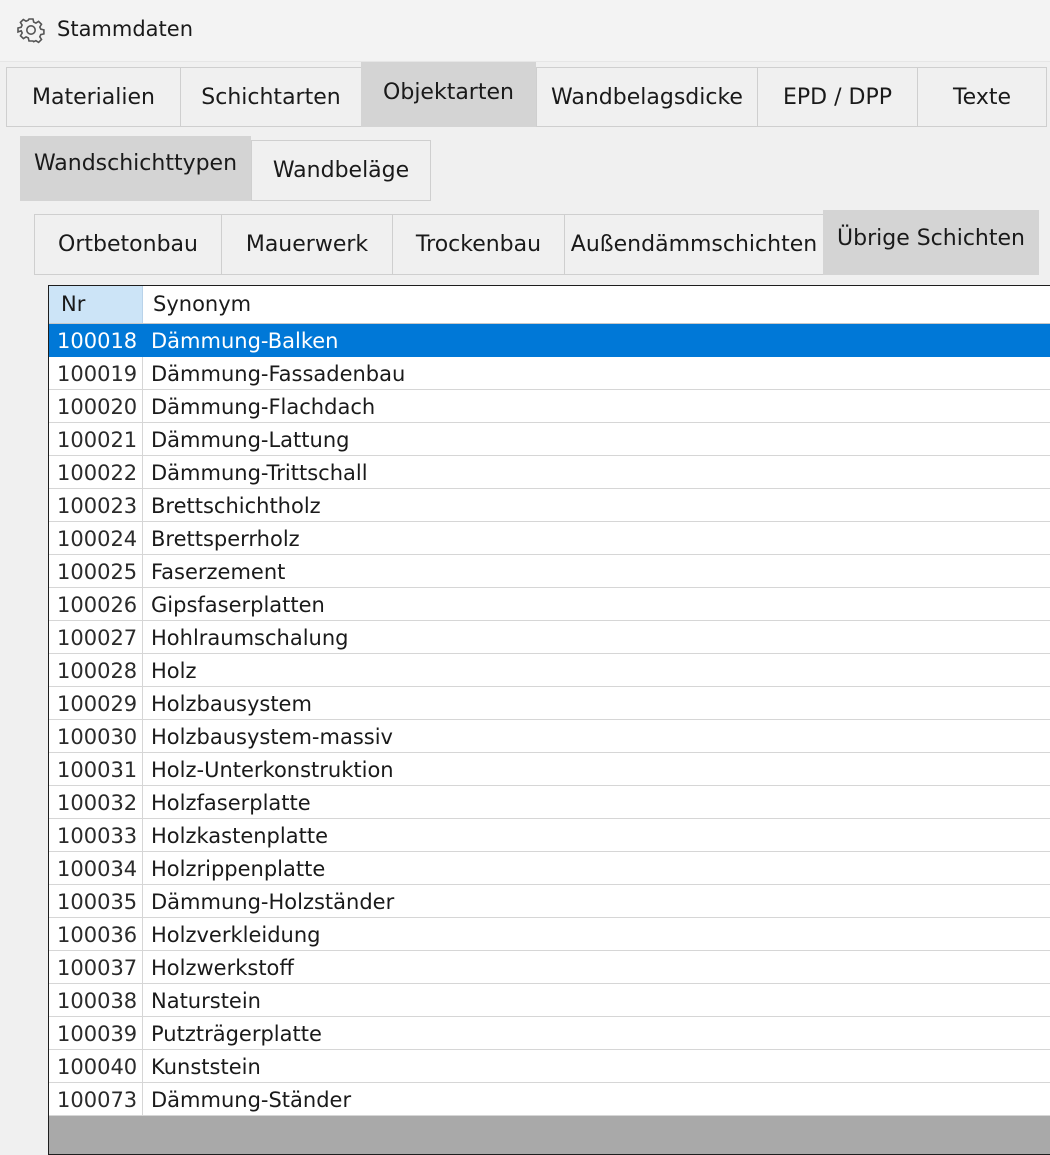  What do you see at coordinates (478, 244) in the screenshot?
I see `tab-trockenbau: Trockenbau` at bounding box center [478, 244].